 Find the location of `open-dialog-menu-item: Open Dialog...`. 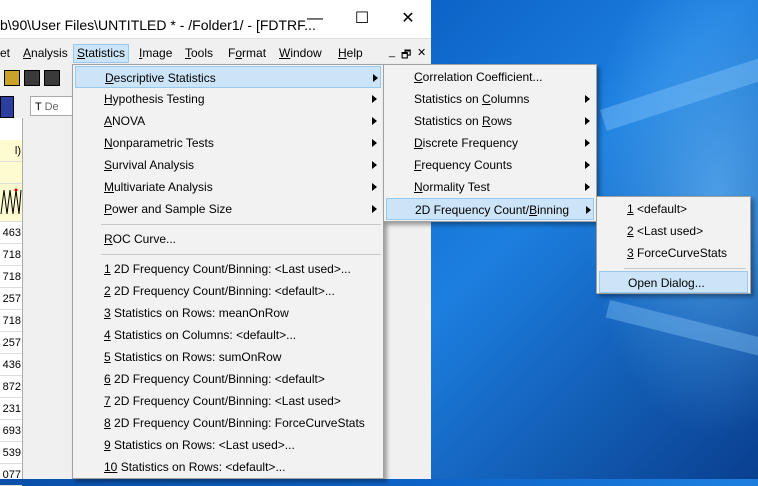

open-dialog-menu-item: Open Dialog... is located at coordinates (673, 282).